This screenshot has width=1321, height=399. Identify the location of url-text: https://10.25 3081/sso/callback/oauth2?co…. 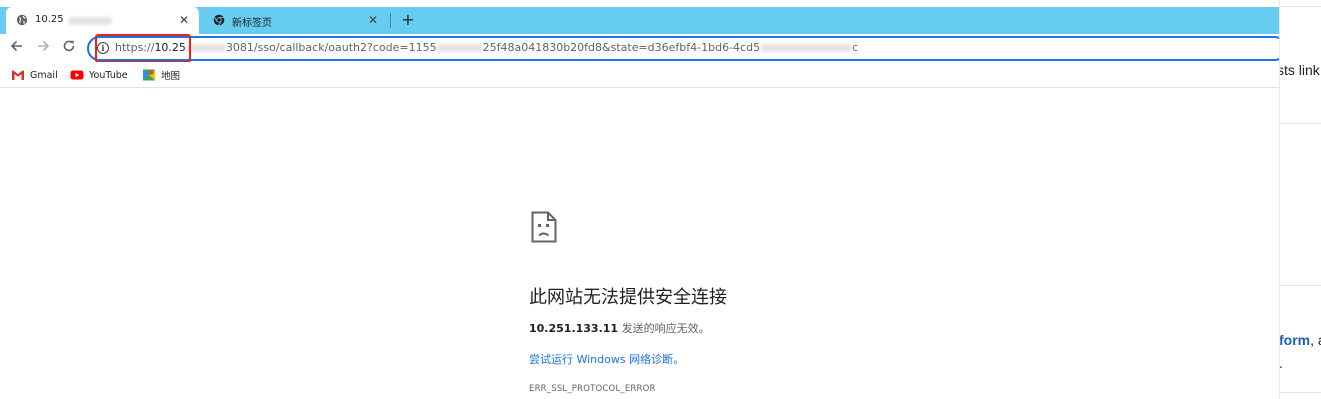
(486, 47).